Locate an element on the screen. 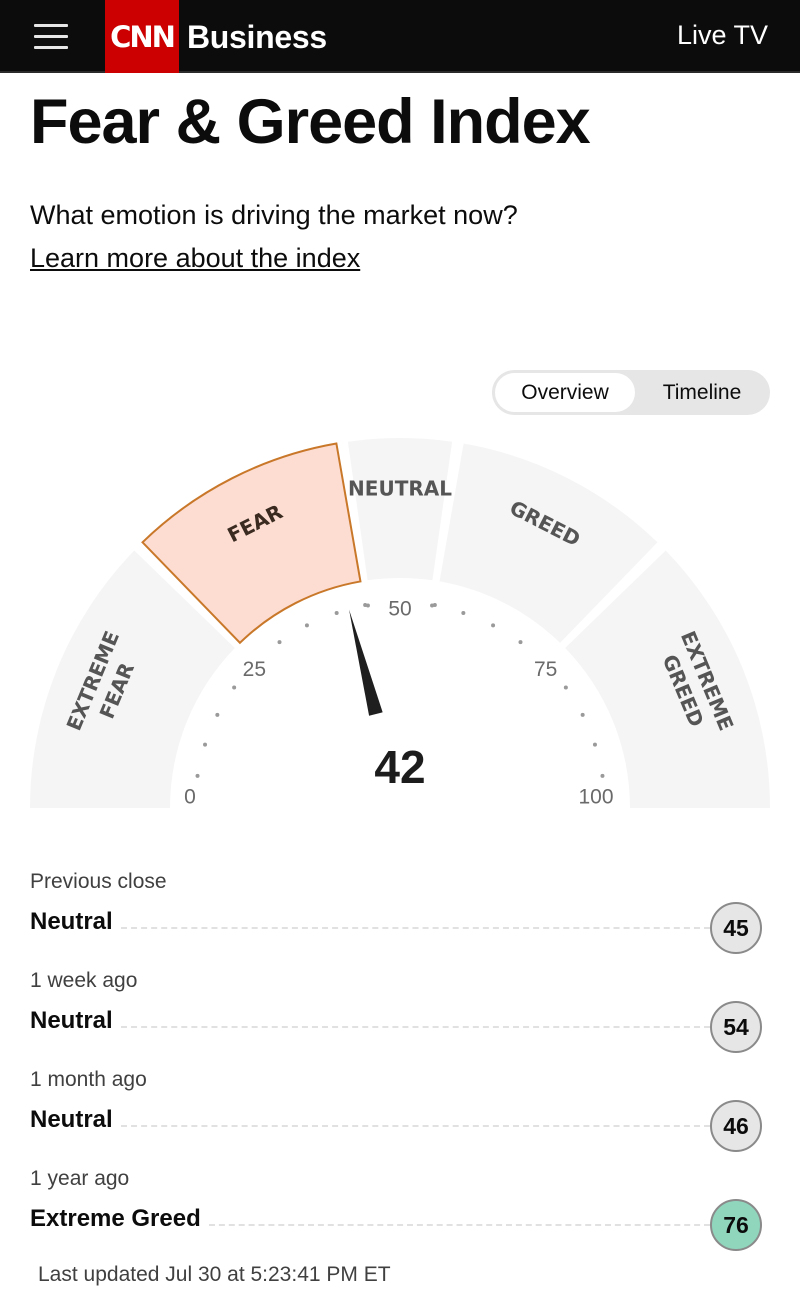 The height and width of the screenshot is (1292, 800). history-row-1-year-ago: 1 year ago Extreme Greed 76 is located at coordinates (400, 1212).